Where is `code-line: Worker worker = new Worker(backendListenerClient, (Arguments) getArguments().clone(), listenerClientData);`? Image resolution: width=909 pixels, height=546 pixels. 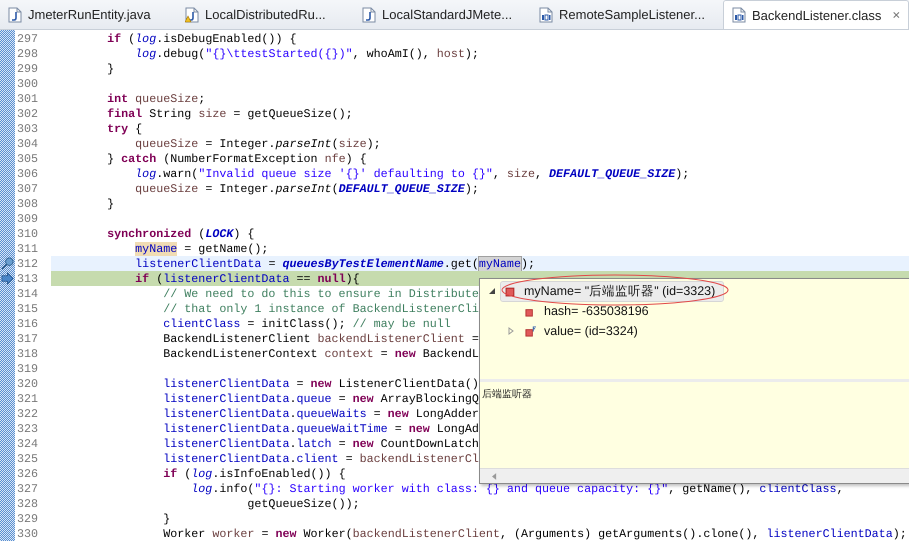 code-line: Worker worker = new Worker(backendListenerClient, (Arguments) getArguments().clone(), listenerClientData); is located at coordinates (534, 533).